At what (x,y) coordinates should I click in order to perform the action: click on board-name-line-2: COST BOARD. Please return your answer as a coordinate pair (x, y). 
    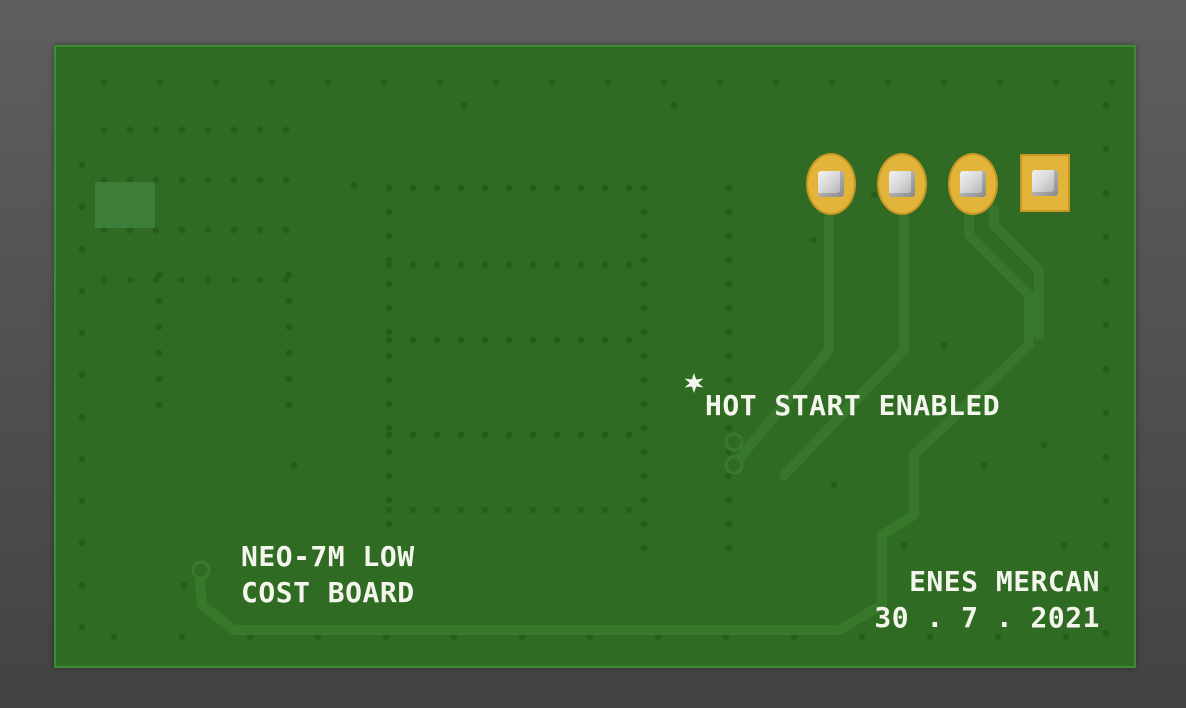
    Looking at the image, I should click on (328, 592).